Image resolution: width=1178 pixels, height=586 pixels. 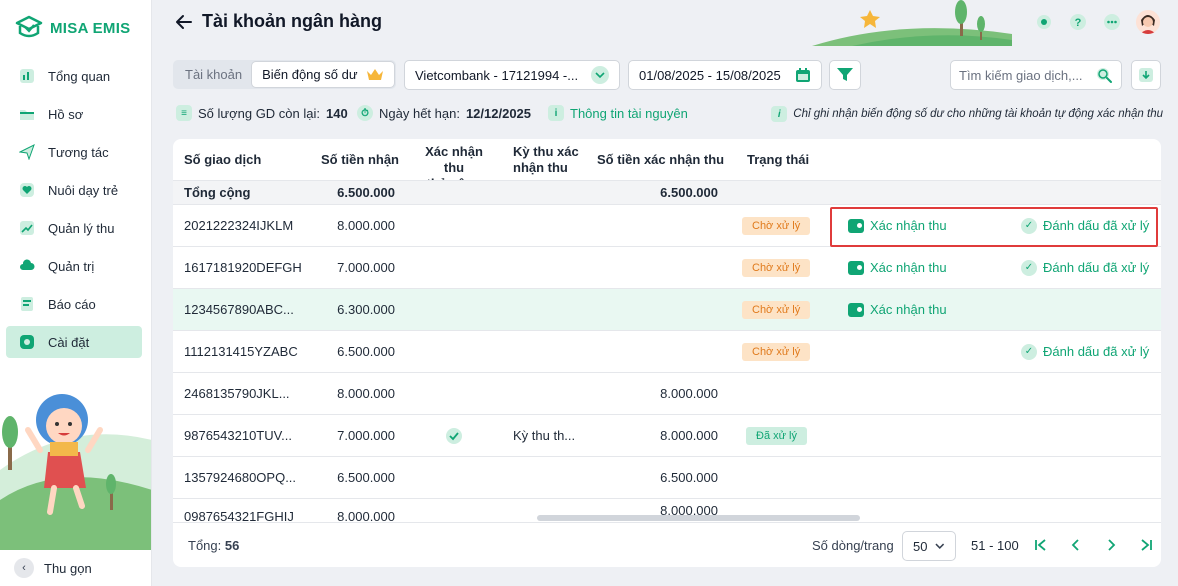 What do you see at coordinates (629, 113) in the screenshot?
I see `resource-info-link: Thông tin tài nguyên` at bounding box center [629, 113].